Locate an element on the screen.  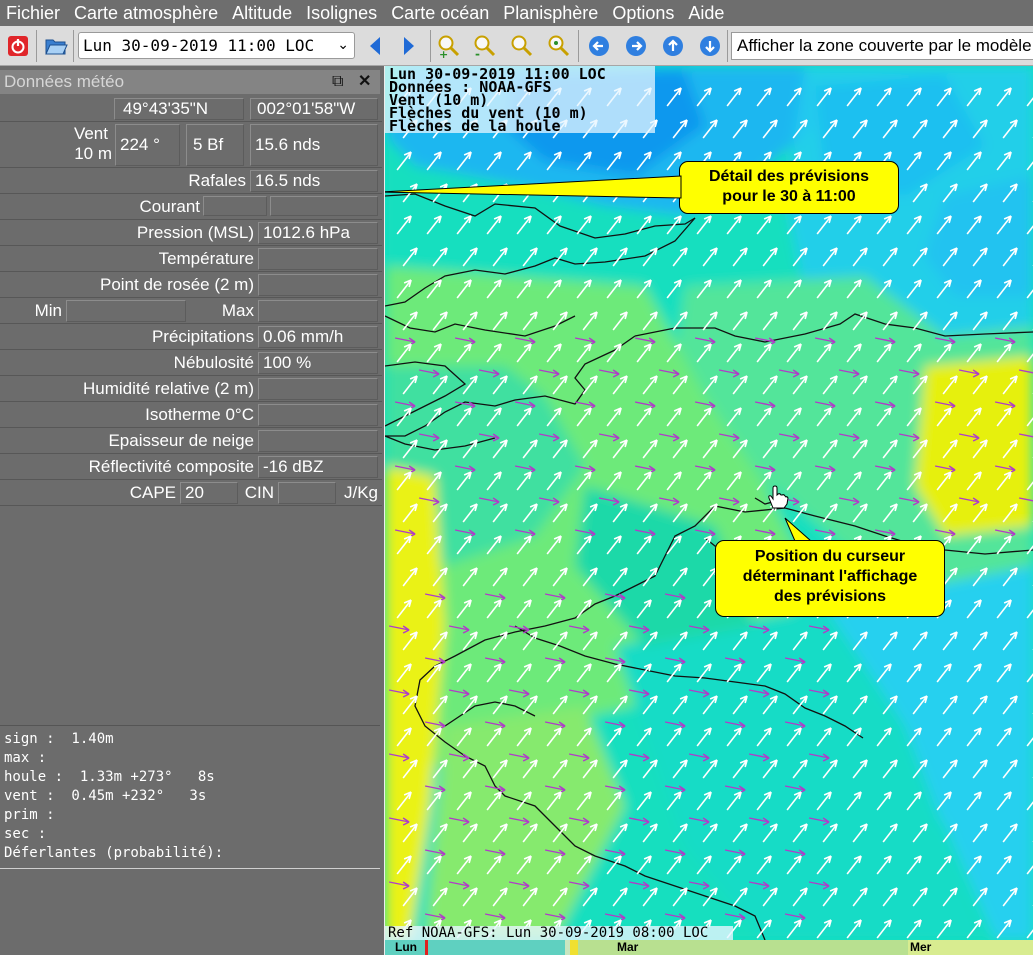
map-header-line: Flèches de la houle is located at coordinates (475, 126).